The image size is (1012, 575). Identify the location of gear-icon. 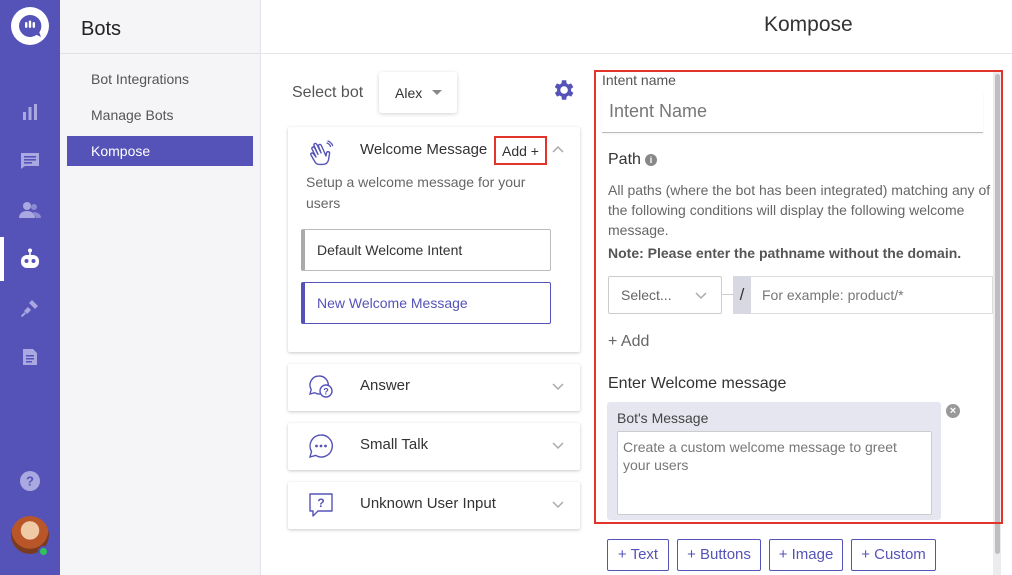
(563, 90).